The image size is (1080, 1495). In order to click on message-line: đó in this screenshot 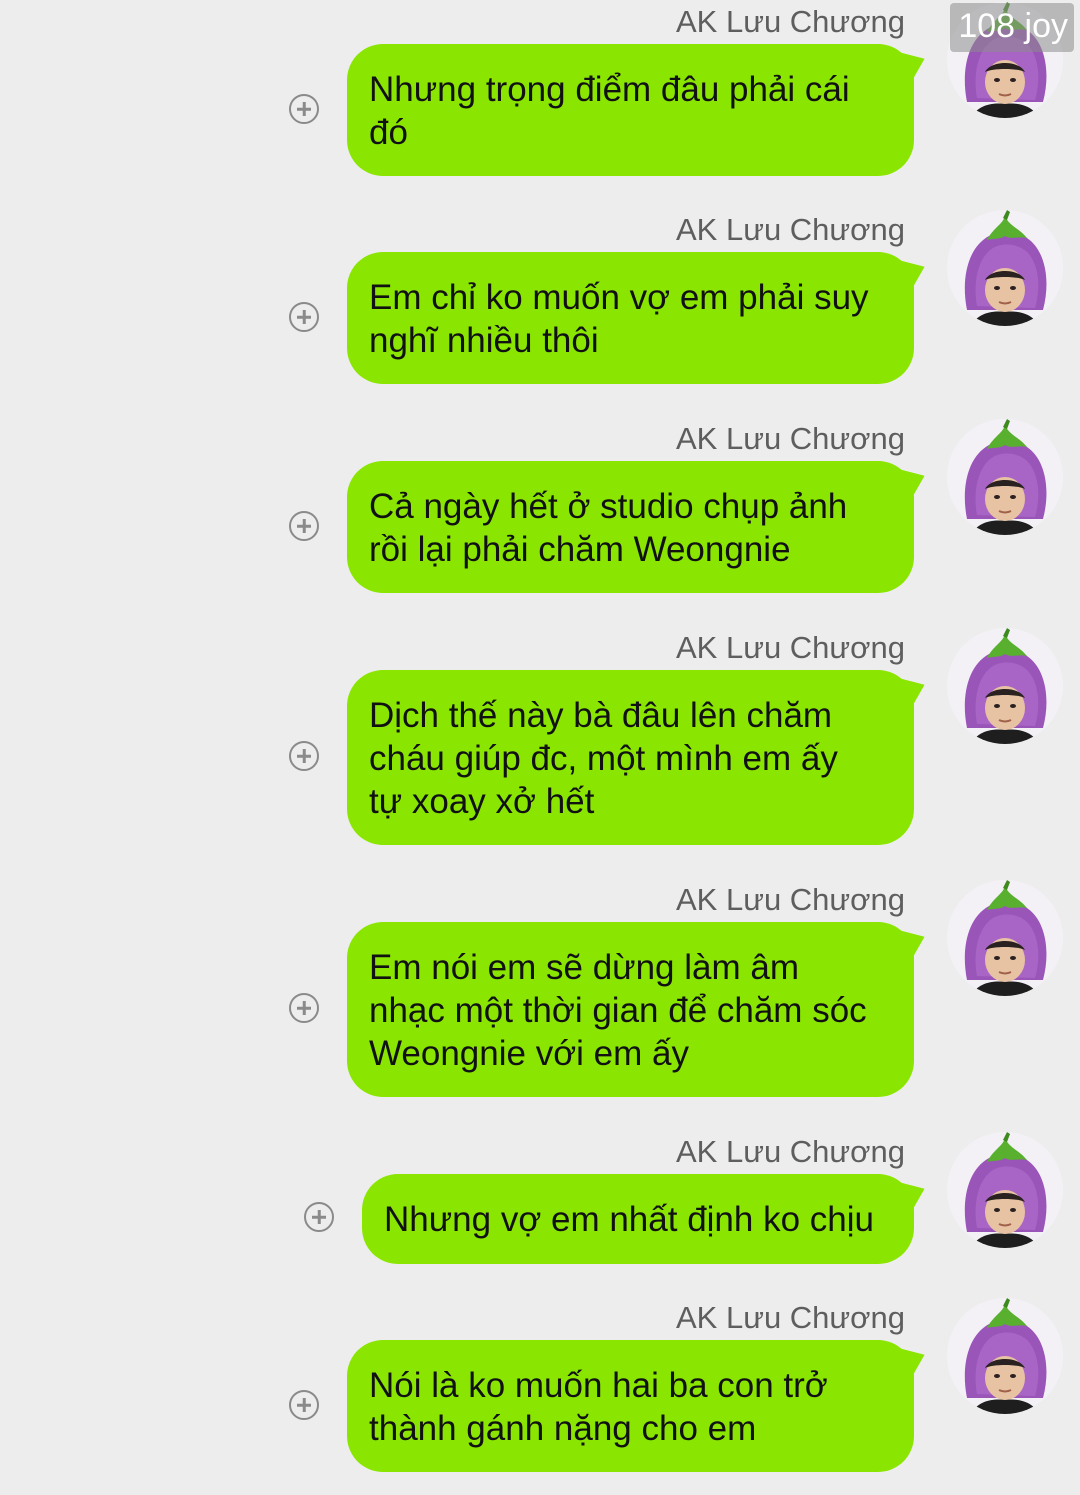, I will do `click(388, 132)`.